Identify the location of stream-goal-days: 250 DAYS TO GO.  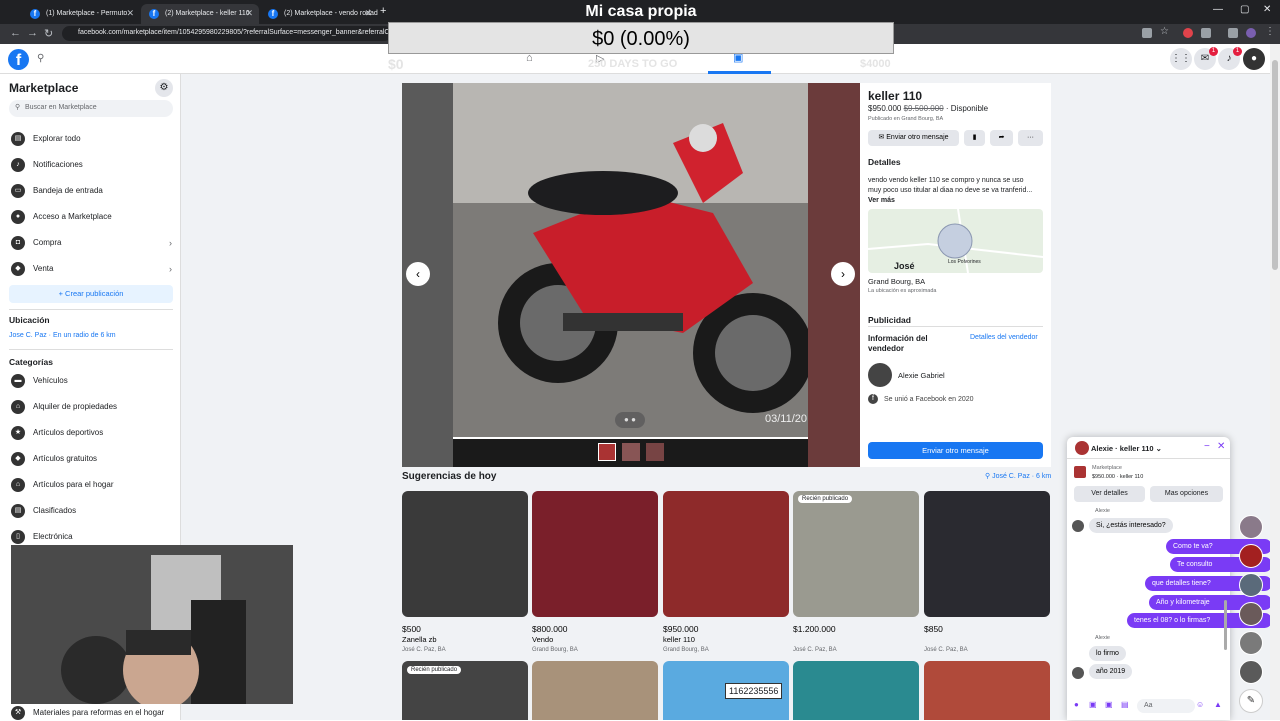
(633, 64).